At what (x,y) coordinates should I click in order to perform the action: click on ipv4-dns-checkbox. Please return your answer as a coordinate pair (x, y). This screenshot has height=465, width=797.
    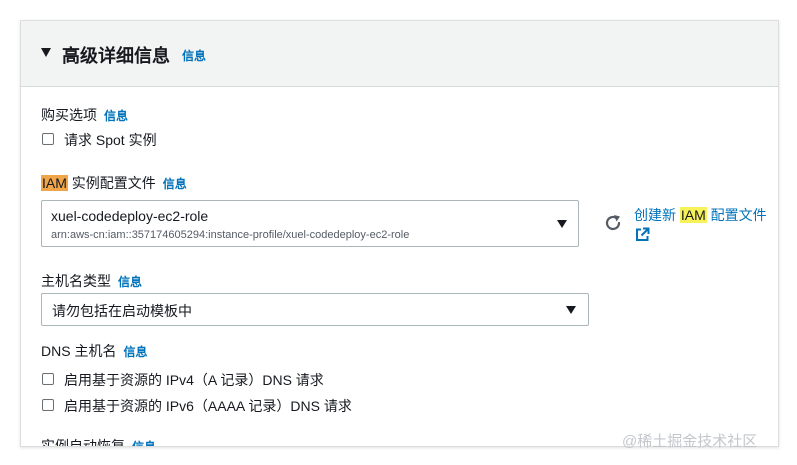
    Looking at the image, I should click on (48, 379).